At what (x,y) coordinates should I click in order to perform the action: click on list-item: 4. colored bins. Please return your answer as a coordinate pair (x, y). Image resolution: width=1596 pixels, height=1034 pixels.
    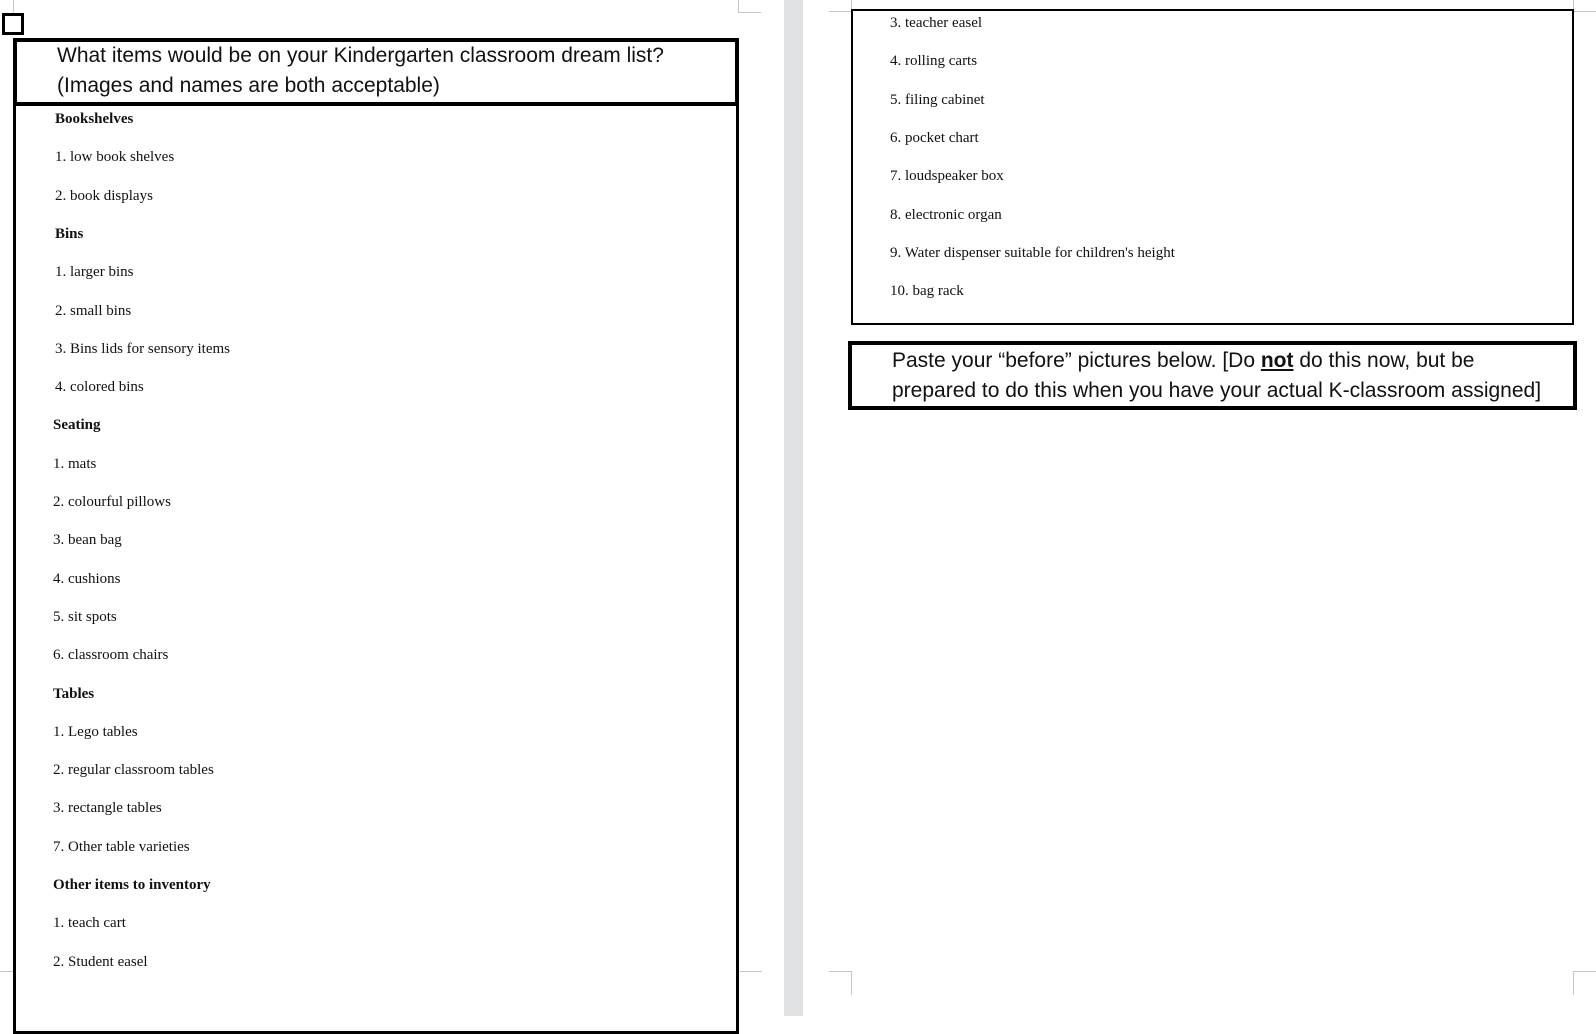
    Looking at the image, I should click on (99, 387).